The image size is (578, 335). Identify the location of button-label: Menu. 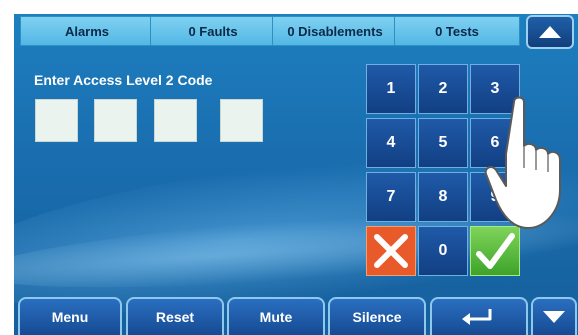
(70, 317).